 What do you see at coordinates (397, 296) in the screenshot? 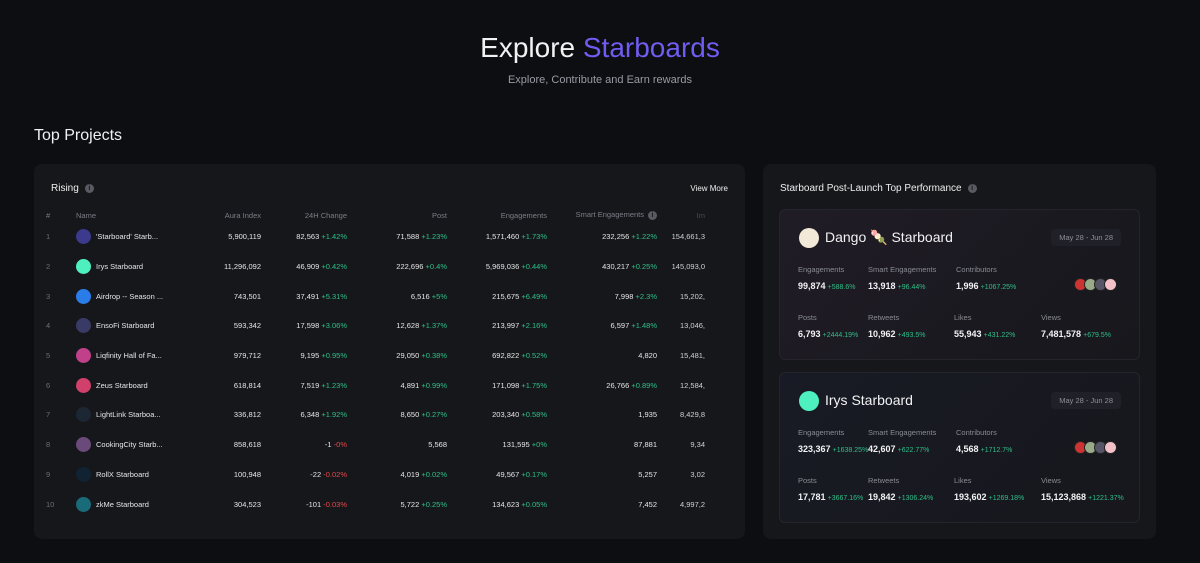
I see `post-cell: 6,516 +5%` at bounding box center [397, 296].